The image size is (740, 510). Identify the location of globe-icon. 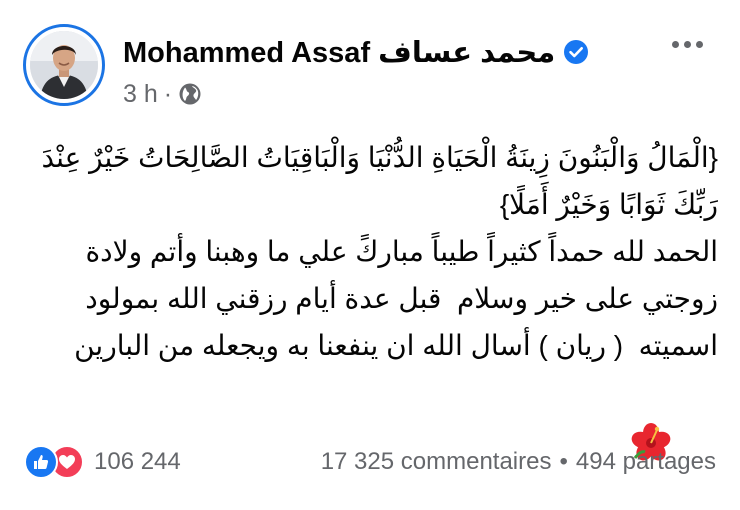
(190, 94).